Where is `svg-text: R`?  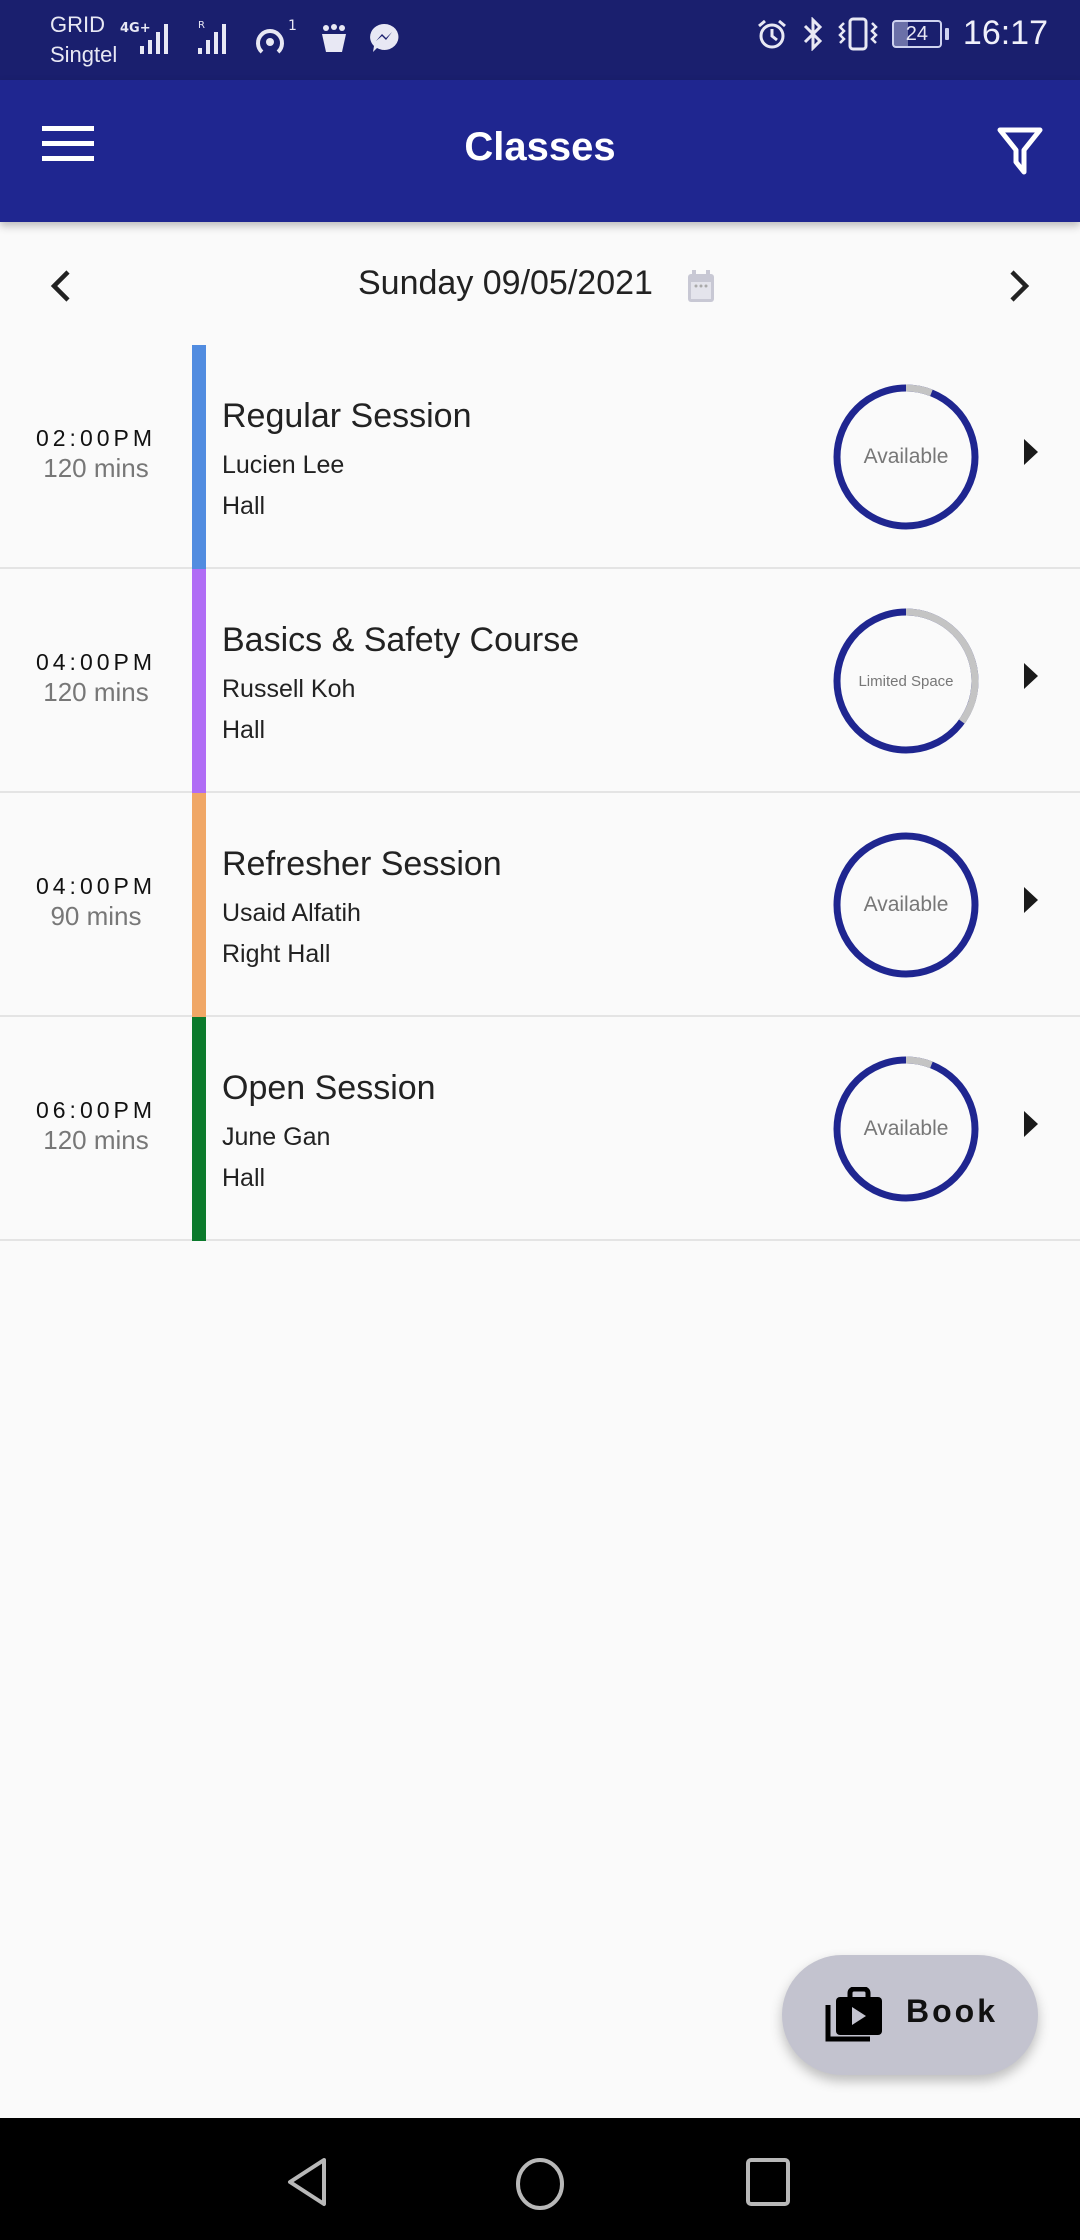
svg-text: R is located at coordinates (201, 25).